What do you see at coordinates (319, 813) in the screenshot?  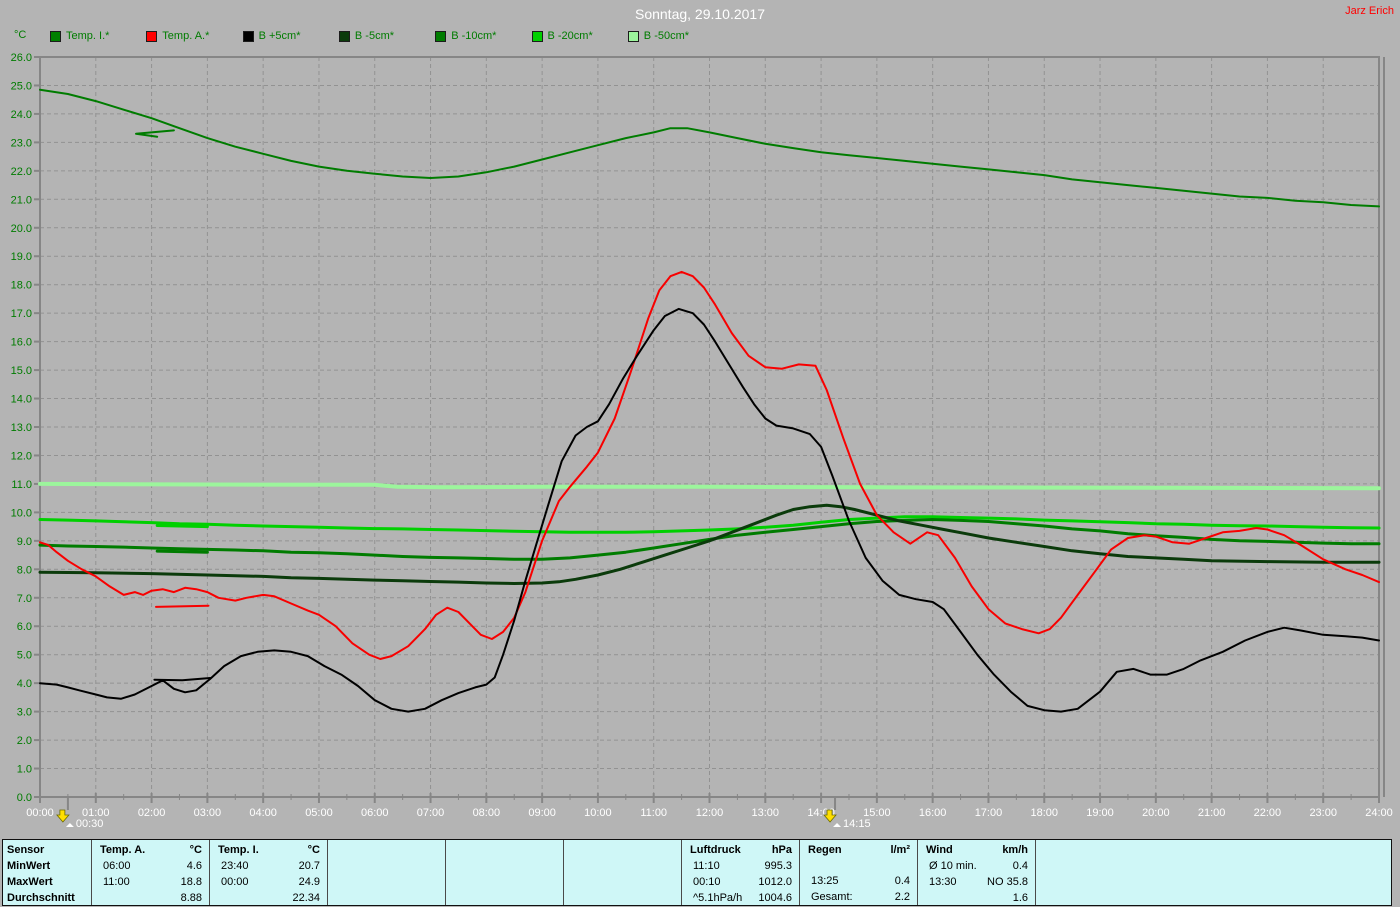 I see `x-axis-label: 05:00` at bounding box center [319, 813].